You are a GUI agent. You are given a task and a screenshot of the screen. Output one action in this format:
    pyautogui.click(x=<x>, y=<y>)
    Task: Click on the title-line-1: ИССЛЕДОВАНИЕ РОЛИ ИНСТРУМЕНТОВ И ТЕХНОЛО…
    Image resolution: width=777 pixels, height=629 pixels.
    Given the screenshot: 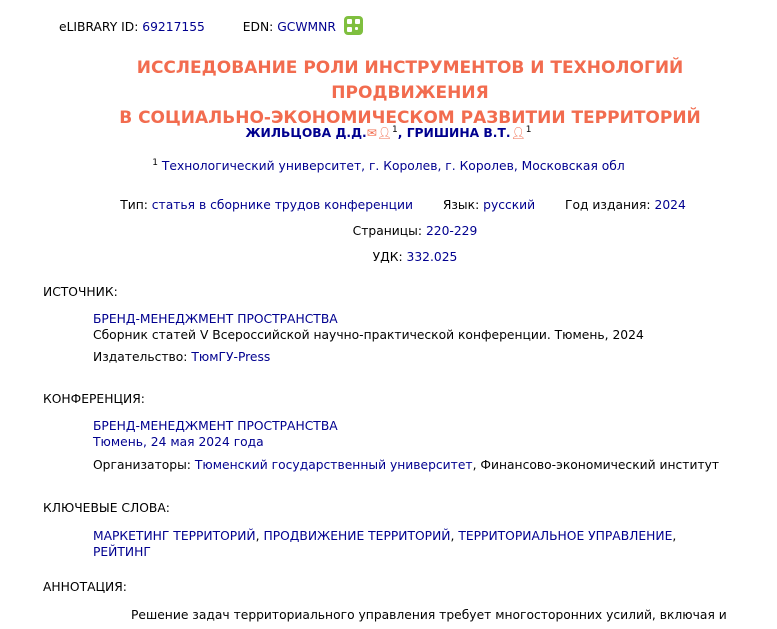 What is the action you would take?
    pyautogui.click(x=410, y=80)
    